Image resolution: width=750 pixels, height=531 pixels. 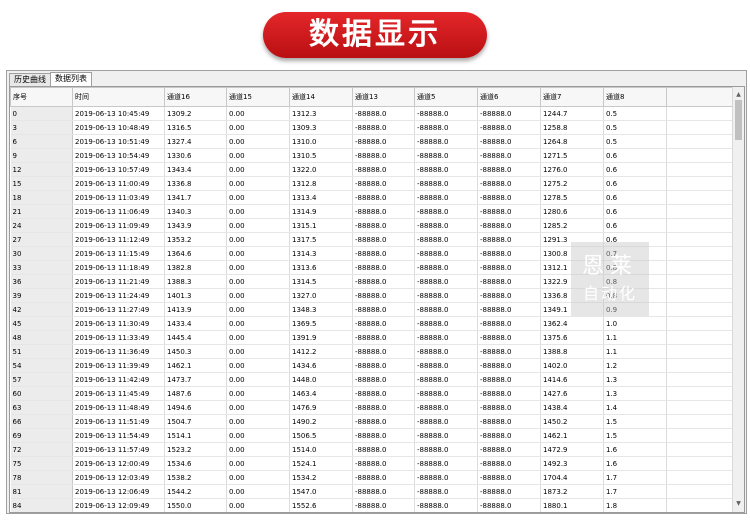 I want to click on table-cell: 1462.1, so click(x=572, y=435).